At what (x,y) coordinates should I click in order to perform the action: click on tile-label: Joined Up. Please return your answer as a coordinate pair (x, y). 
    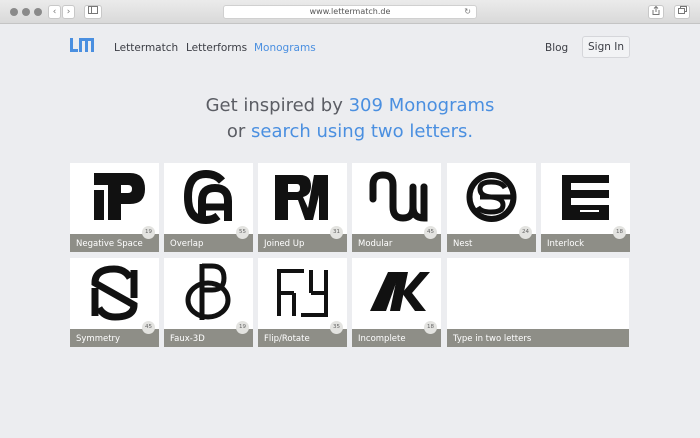
    Looking at the image, I should click on (284, 244).